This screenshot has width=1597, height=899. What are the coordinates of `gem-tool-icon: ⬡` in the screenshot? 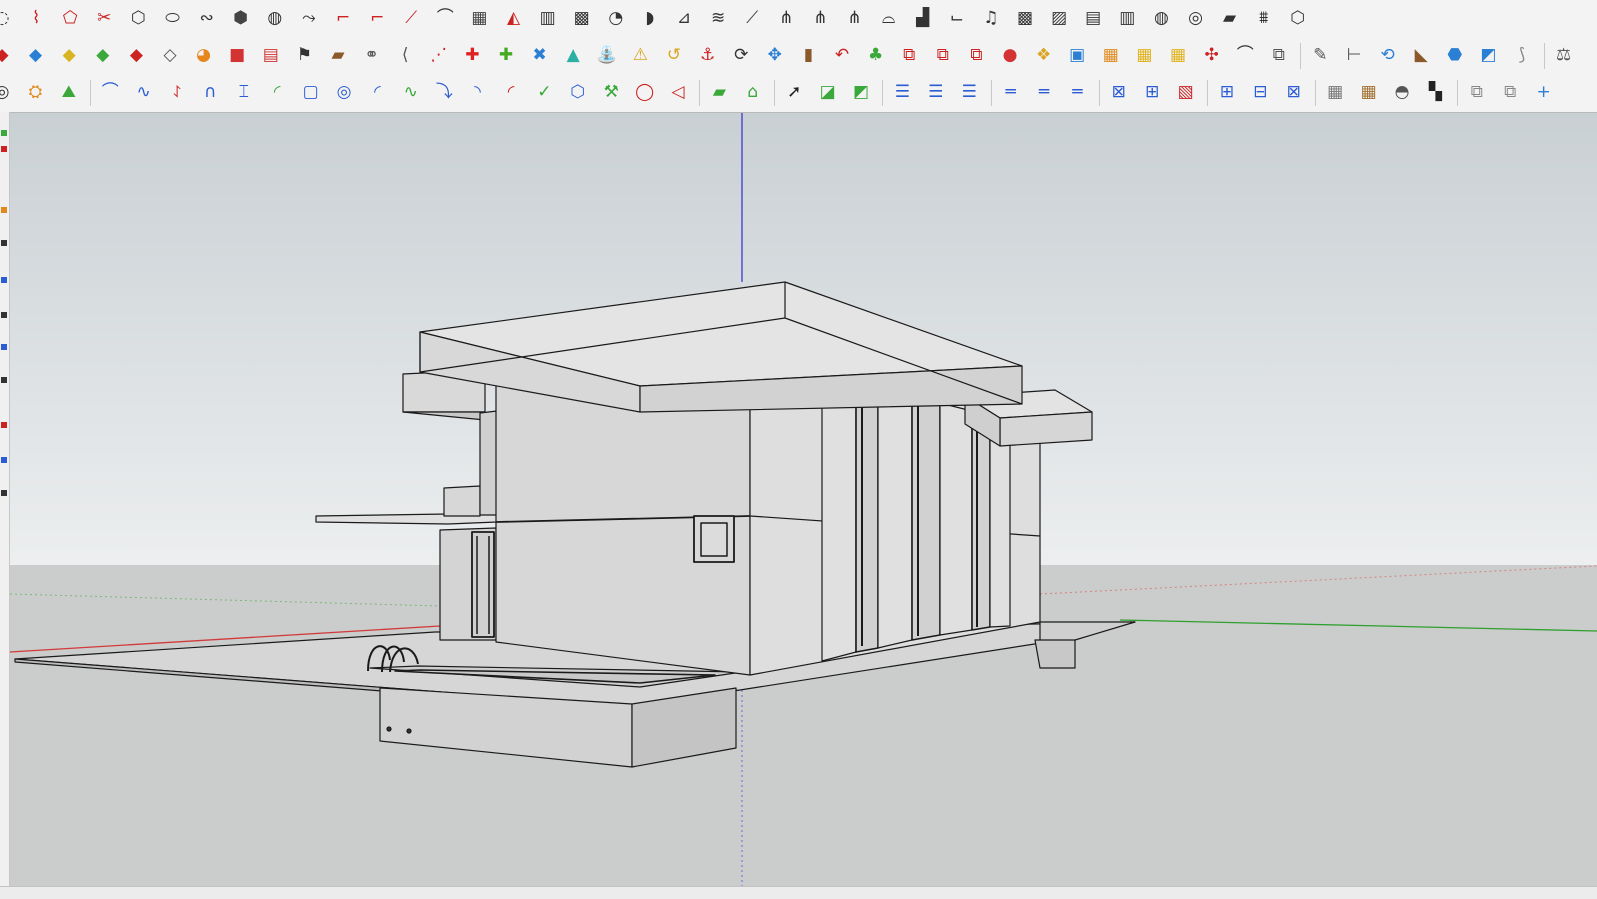 It's located at (1298, 18).